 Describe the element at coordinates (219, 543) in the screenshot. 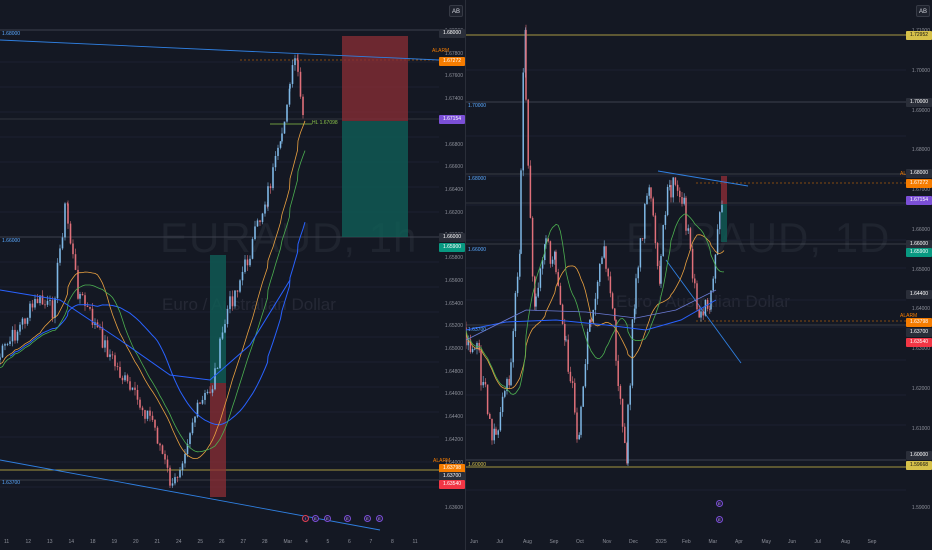

I see `time-axis-left: 11 12 13 14 18 19 20 21 24 25 26 27 28 Mar 4 5 6 7 8 11` at that location.